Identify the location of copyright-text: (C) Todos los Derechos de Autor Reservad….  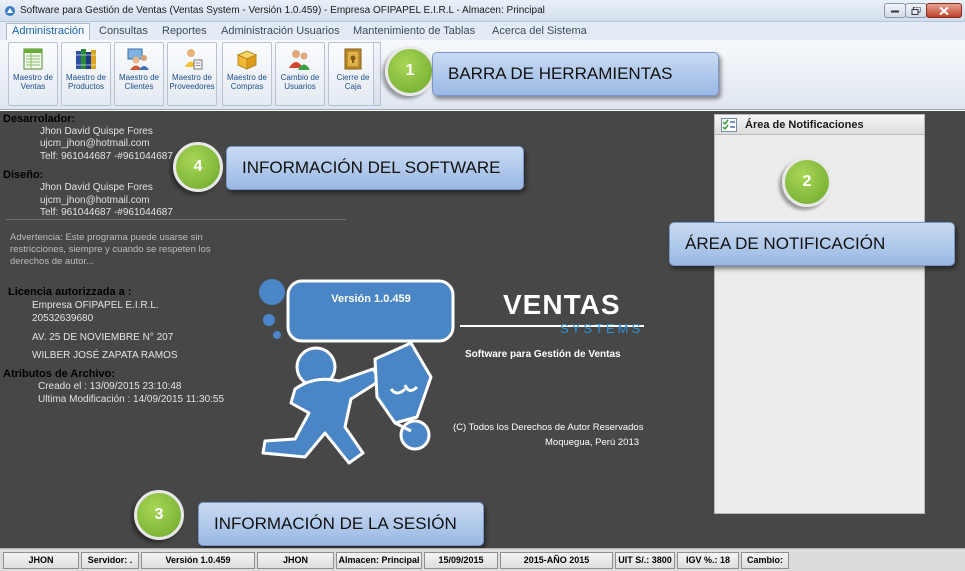
(548, 427).